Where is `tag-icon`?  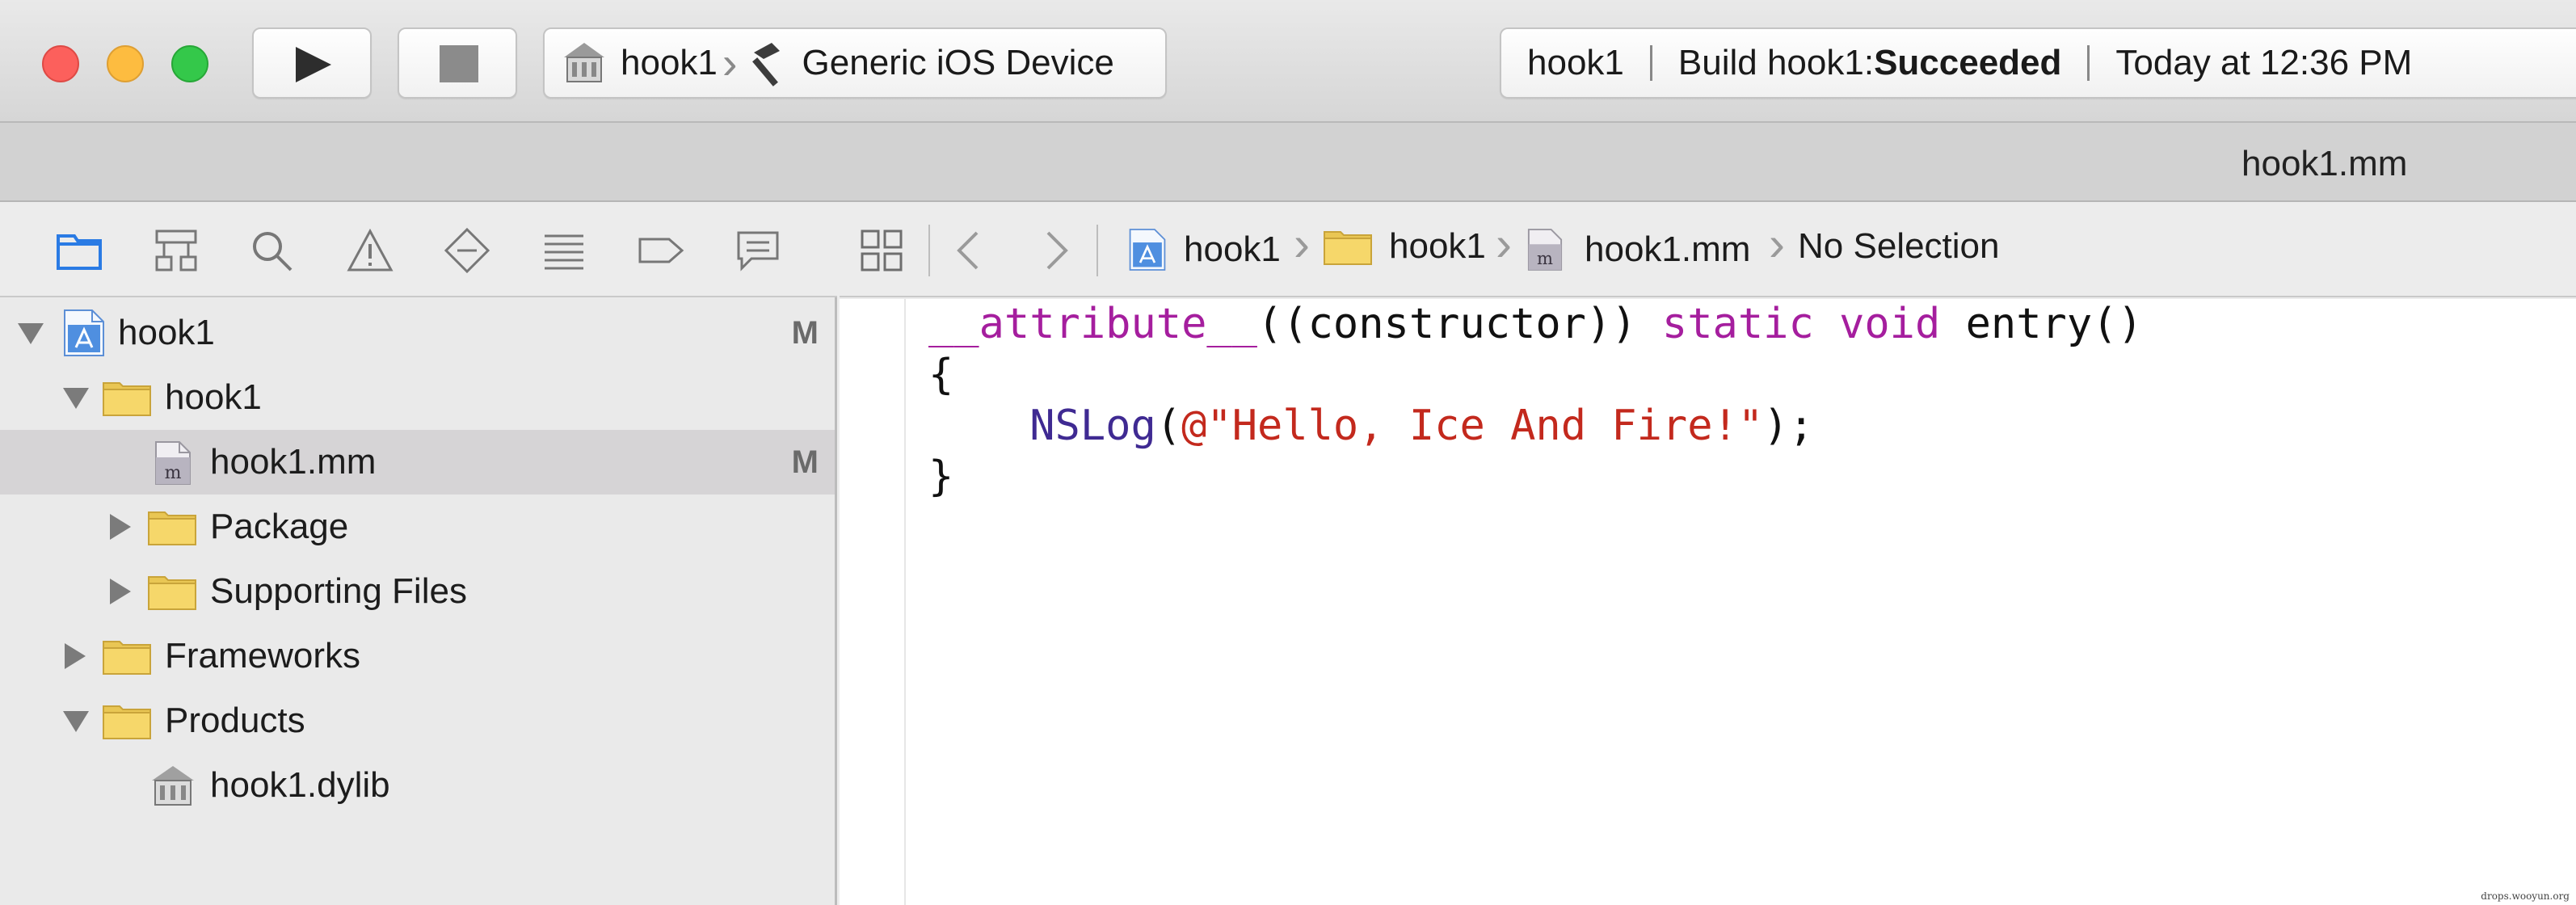 tag-icon is located at coordinates (661, 250).